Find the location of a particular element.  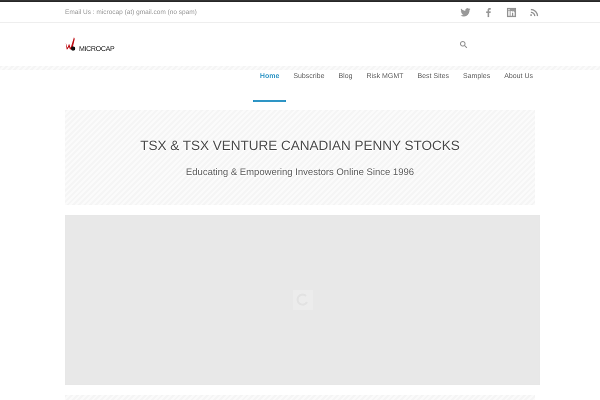

hero-title: TSX & TSX VENTURE CANADIAN PENNY STOCKS is located at coordinates (300, 145).